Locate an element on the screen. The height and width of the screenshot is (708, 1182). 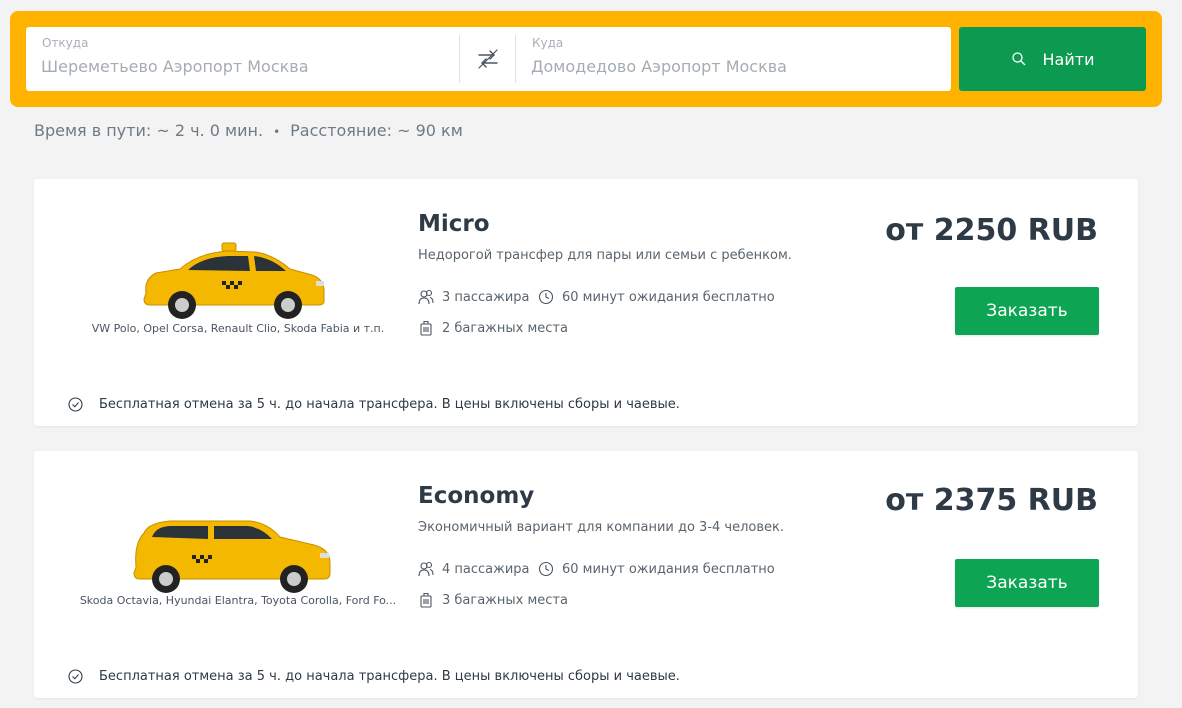
route-fields: Откуда Куда is located at coordinates (488, 59).